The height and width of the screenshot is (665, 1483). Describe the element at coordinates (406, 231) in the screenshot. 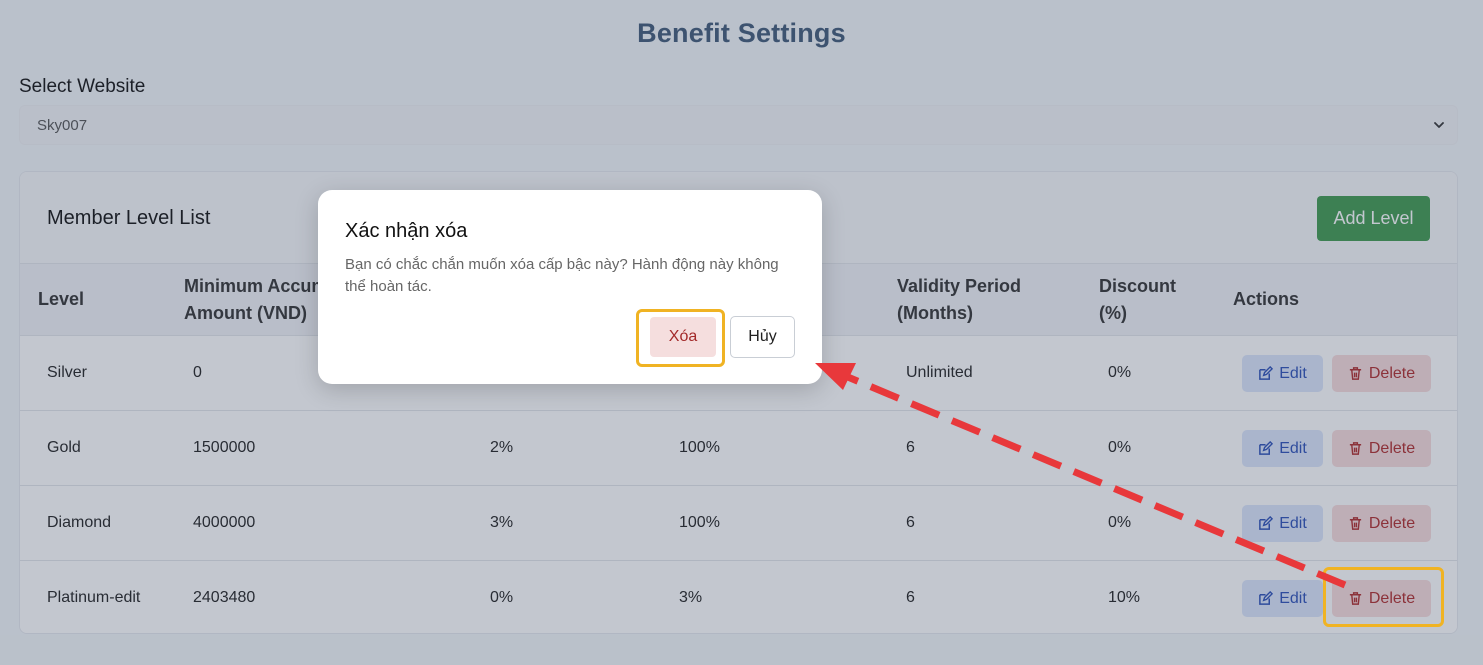

I see `modal-title: Xác nhận xóa` at that location.